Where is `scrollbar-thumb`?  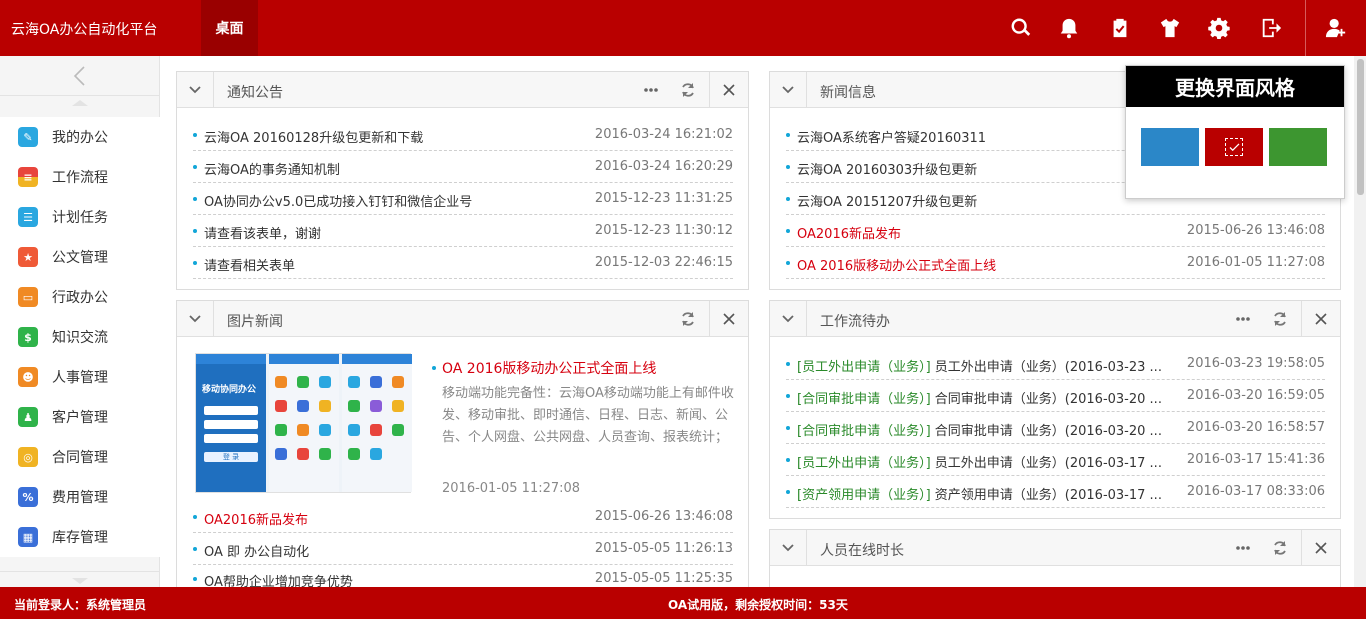 scrollbar-thumb is located at coordinates (1360, 127).